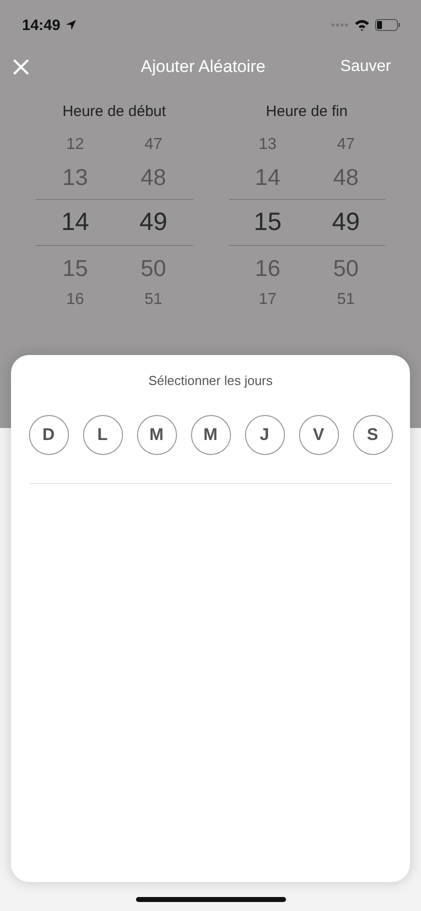 The image size is (421, 911). What do you see at coordinates (102, 435) in the screenshot?
I see `day-toggle: L` at bounding box center [102, 435].